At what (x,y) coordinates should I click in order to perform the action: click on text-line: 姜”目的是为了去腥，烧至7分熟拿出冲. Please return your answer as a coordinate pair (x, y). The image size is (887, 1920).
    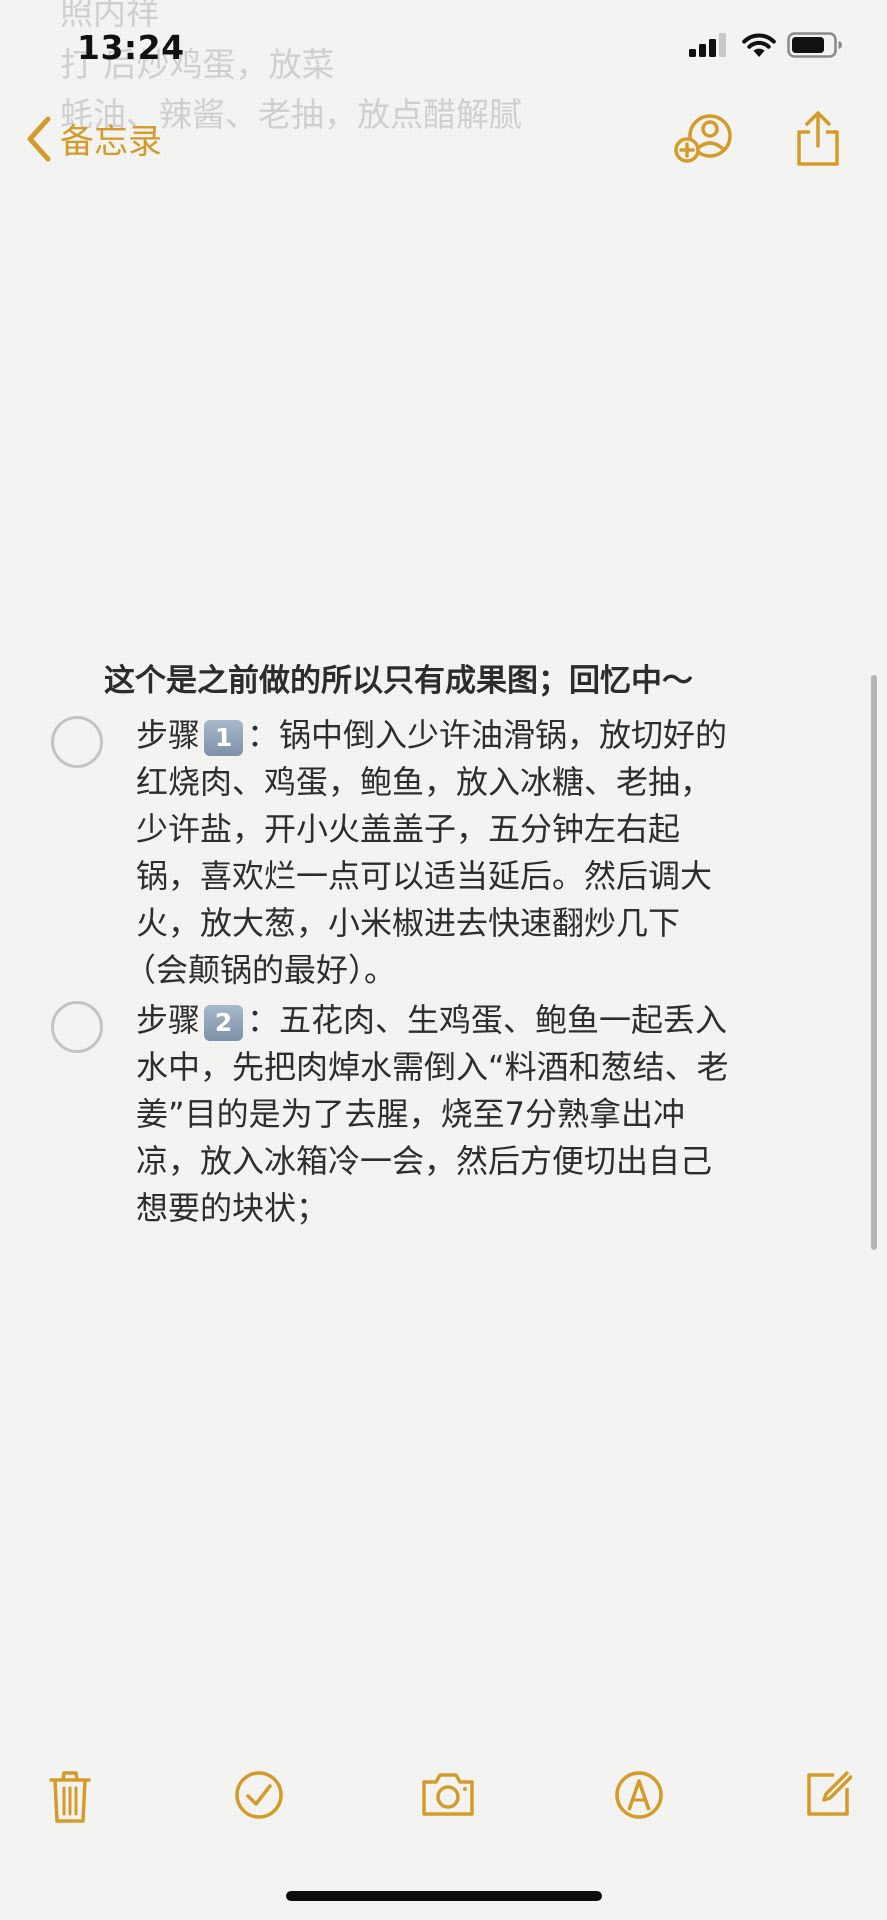
    Looking at the image, I should click on (410, 1114).